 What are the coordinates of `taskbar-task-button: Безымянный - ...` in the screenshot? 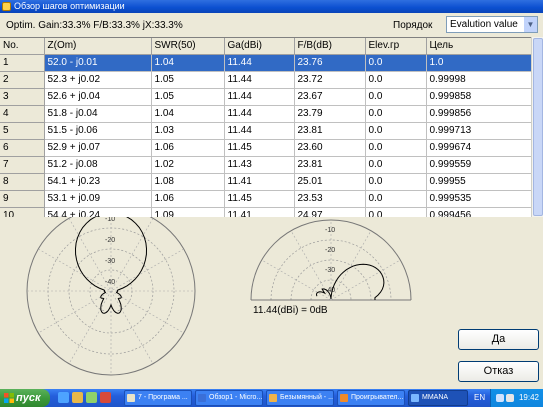 It's located at (300, 398).